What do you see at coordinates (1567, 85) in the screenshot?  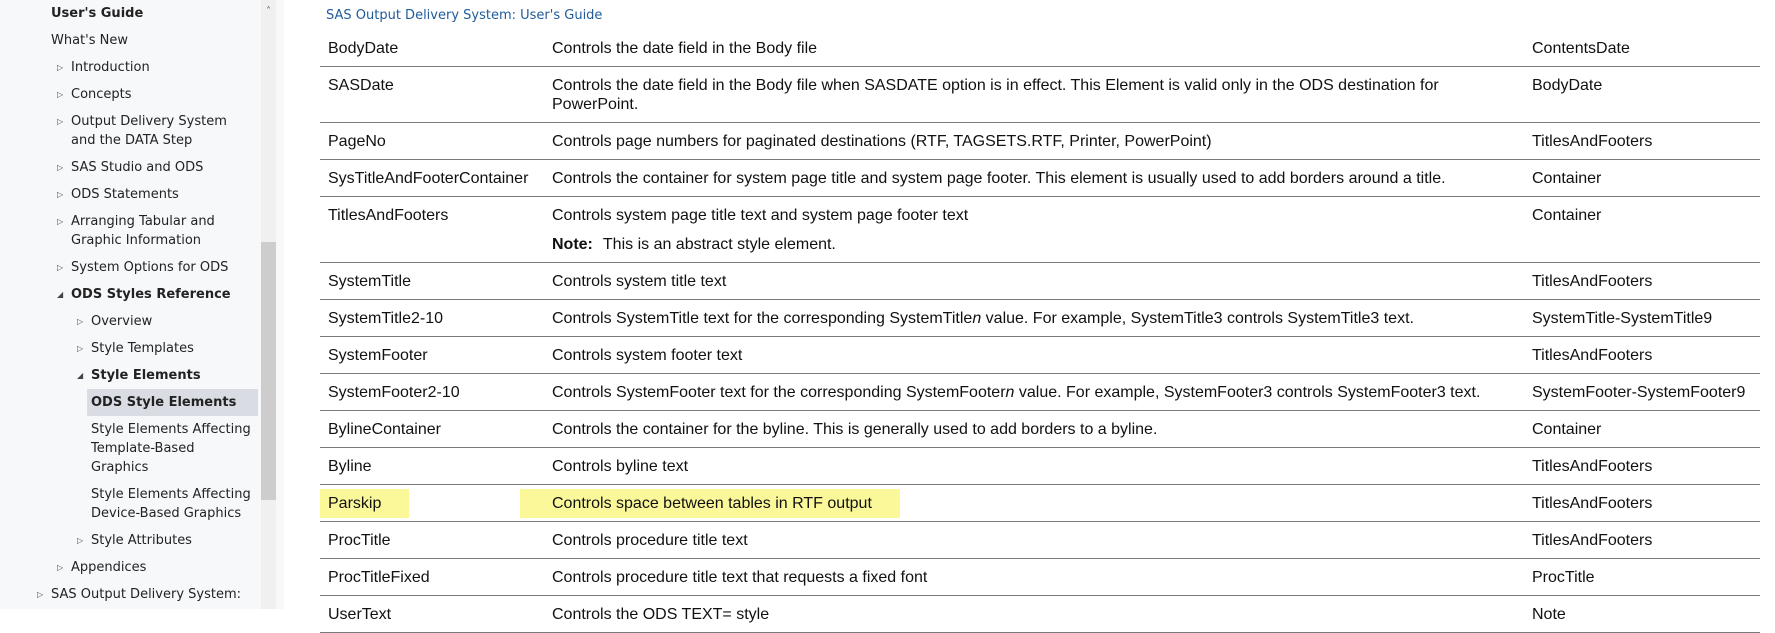 I see `parent-name: BodyDate` at bounding box center [1567, 85].